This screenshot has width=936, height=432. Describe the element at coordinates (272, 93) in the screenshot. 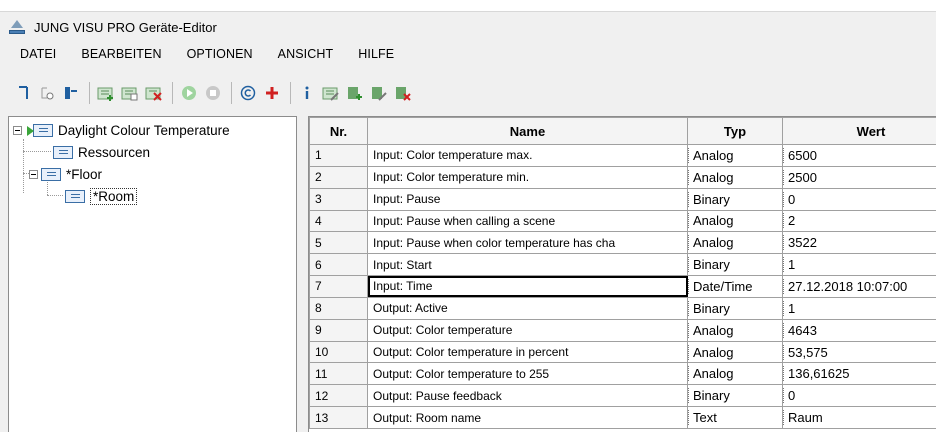

I see `plus-red-icon` at that location.